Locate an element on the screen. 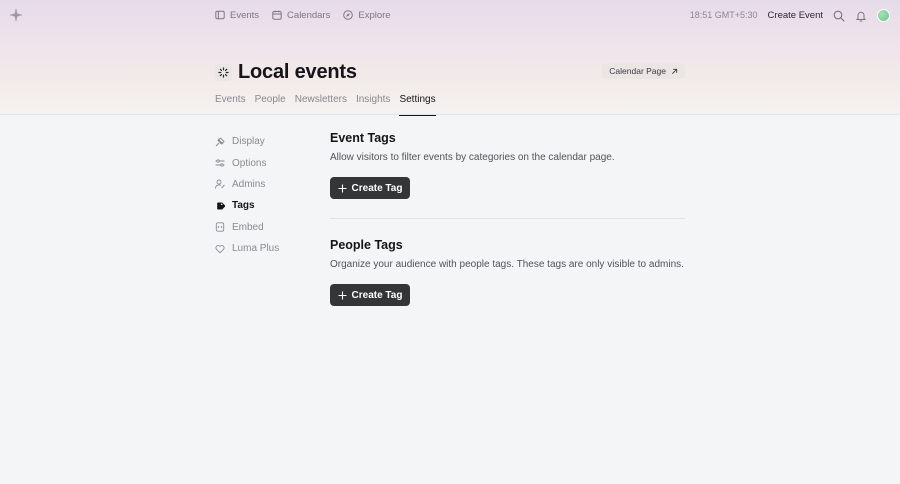  sidebar-item-display: Display is located at coordinates (265, 141).